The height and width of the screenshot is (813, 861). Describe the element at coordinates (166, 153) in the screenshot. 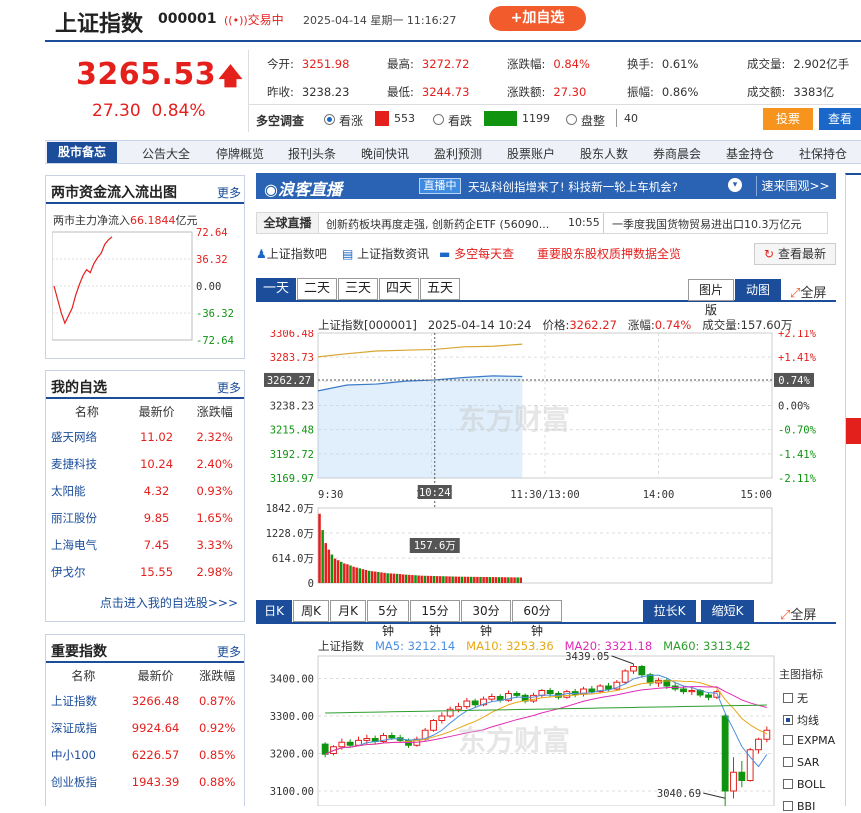

I see `nav-item: 公告大全` at that location.